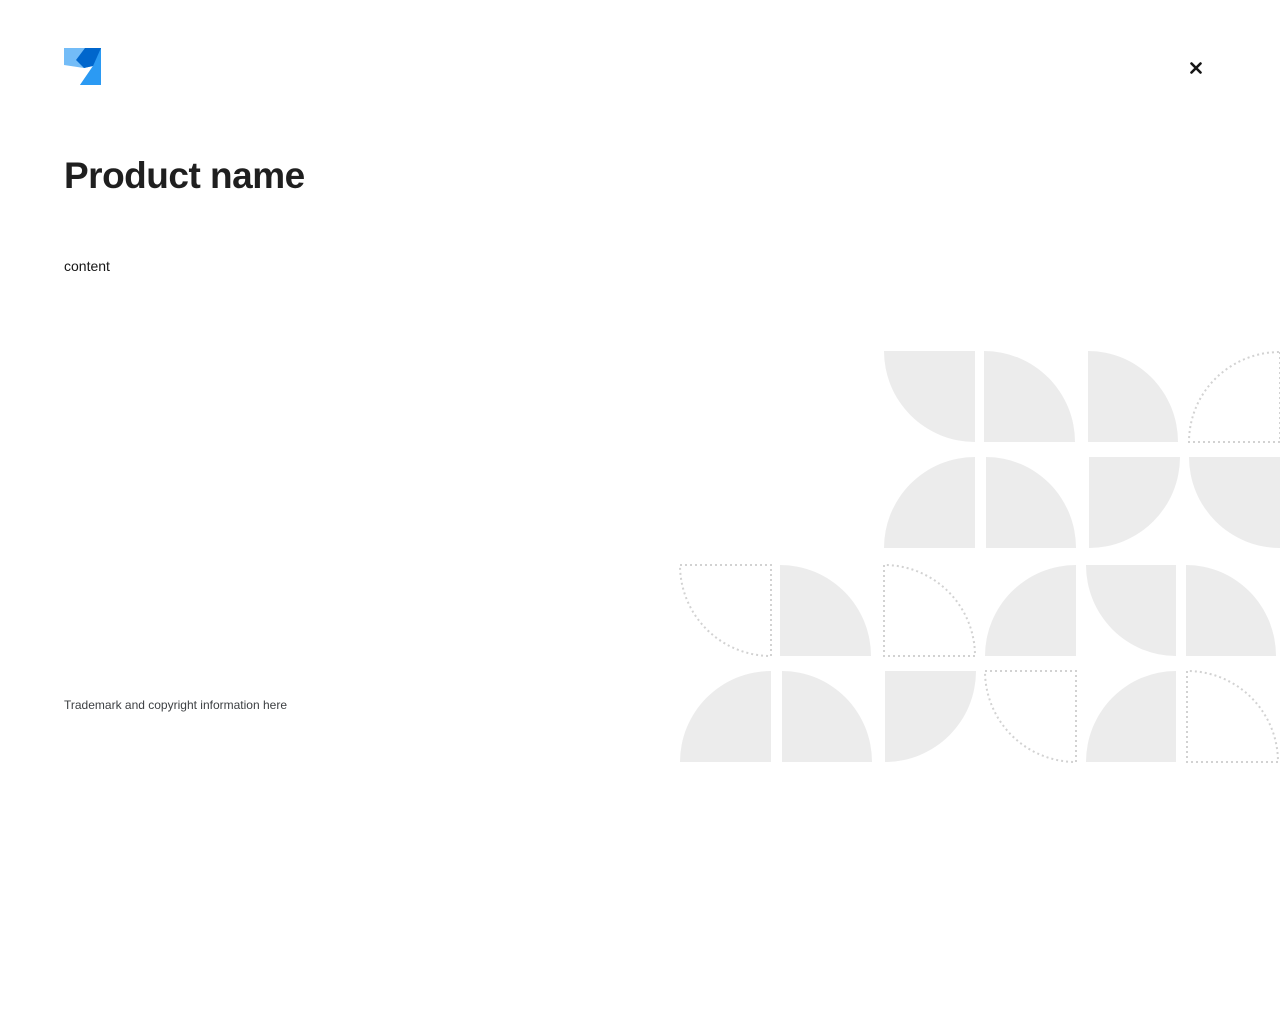 The width and height of the screenshot is (1280, 1024). I want to click on modal-content: content, so click(87, 266).